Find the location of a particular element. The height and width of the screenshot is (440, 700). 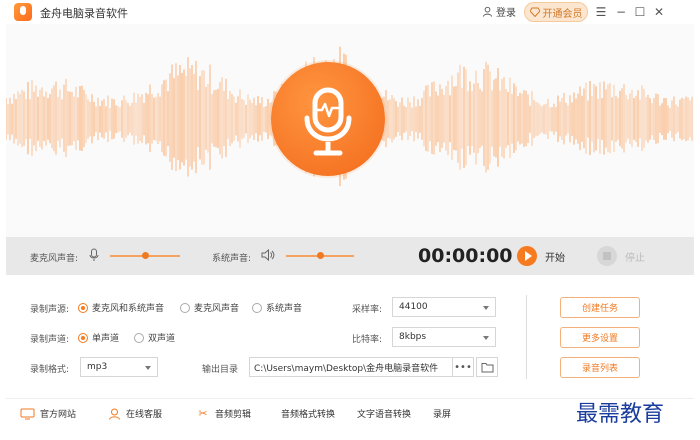

system-volume-knob is located at coordinates (320, 255).